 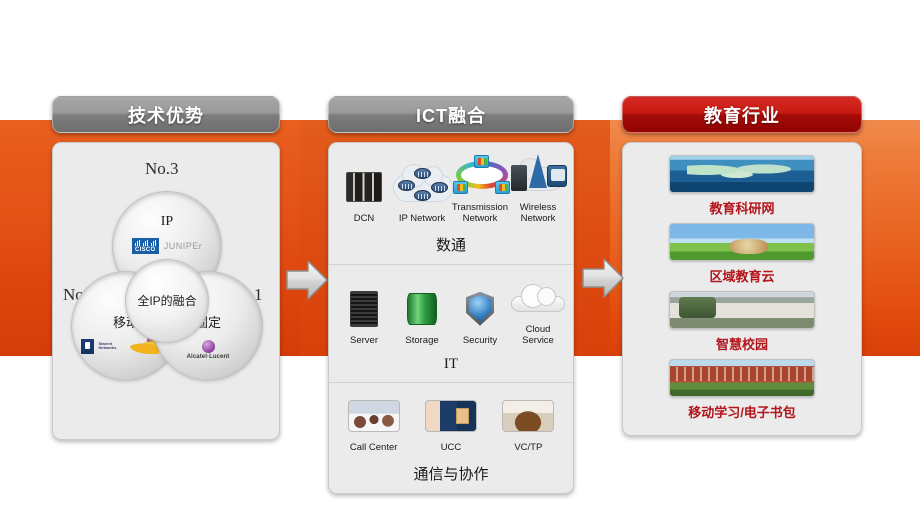 What do you see at coordinates (145, 243) in the screenshot?
I see `cisco-bars-icon` at bounding box center [145, 243].